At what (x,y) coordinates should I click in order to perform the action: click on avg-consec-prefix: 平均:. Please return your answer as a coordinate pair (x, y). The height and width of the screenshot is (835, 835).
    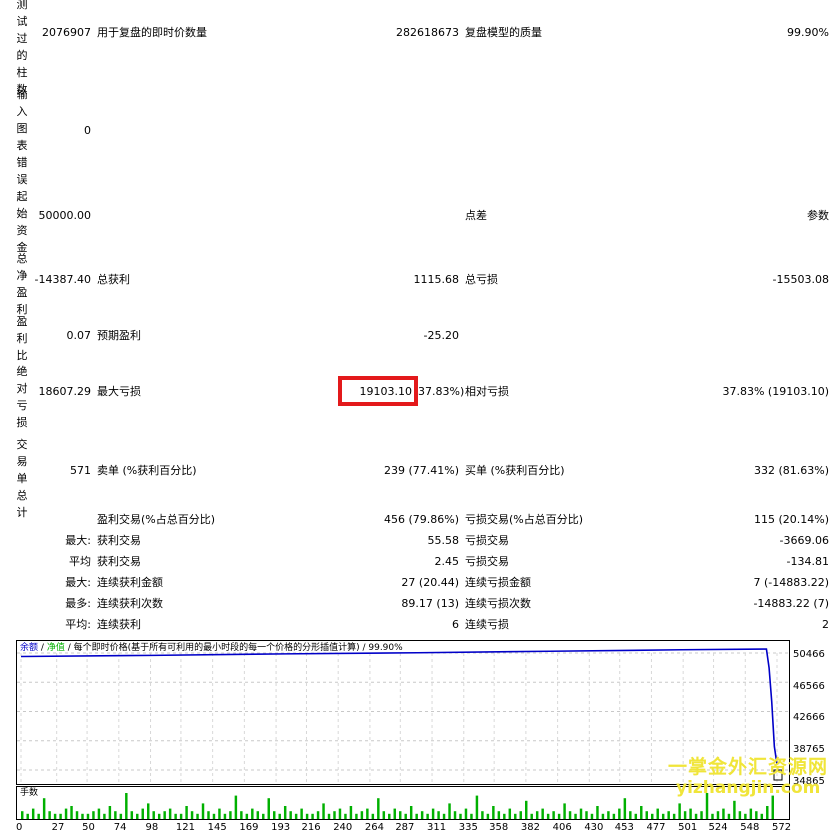
    Looking at the image, I should click on (78, 624).